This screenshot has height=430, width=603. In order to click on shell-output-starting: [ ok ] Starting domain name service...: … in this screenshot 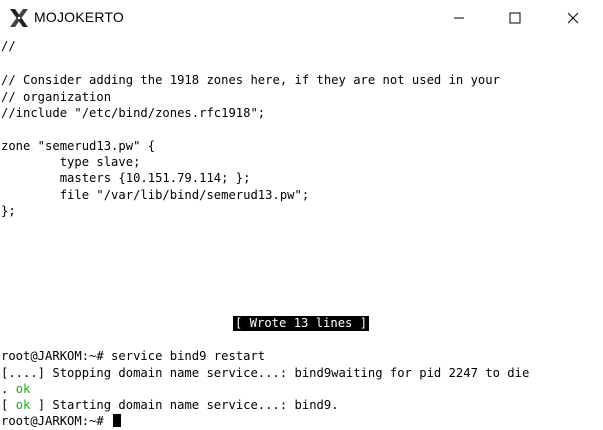, I will do `click(170, 405)`.